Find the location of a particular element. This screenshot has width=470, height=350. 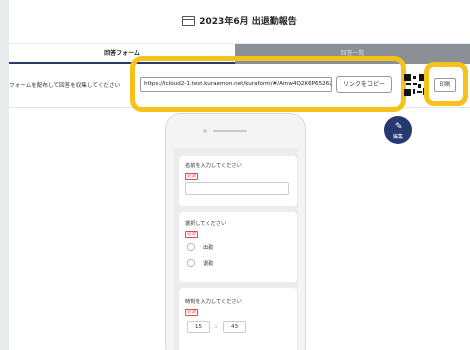

edit-button: ✎ 編集 is located at coordinates (398, 130).